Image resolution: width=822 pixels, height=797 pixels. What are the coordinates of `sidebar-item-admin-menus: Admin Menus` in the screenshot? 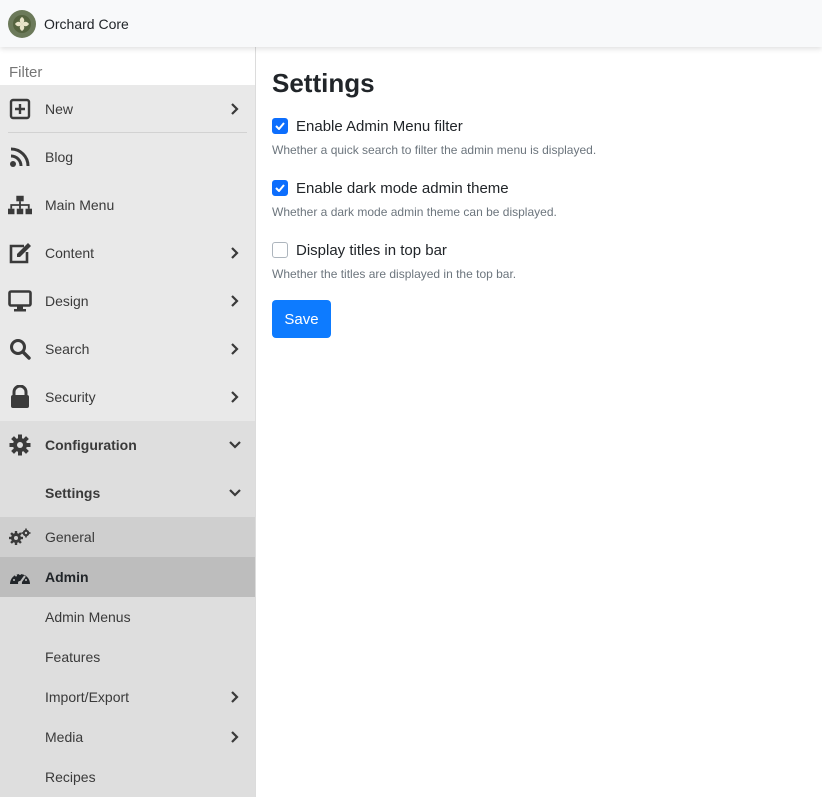 It's located at (127, 617).